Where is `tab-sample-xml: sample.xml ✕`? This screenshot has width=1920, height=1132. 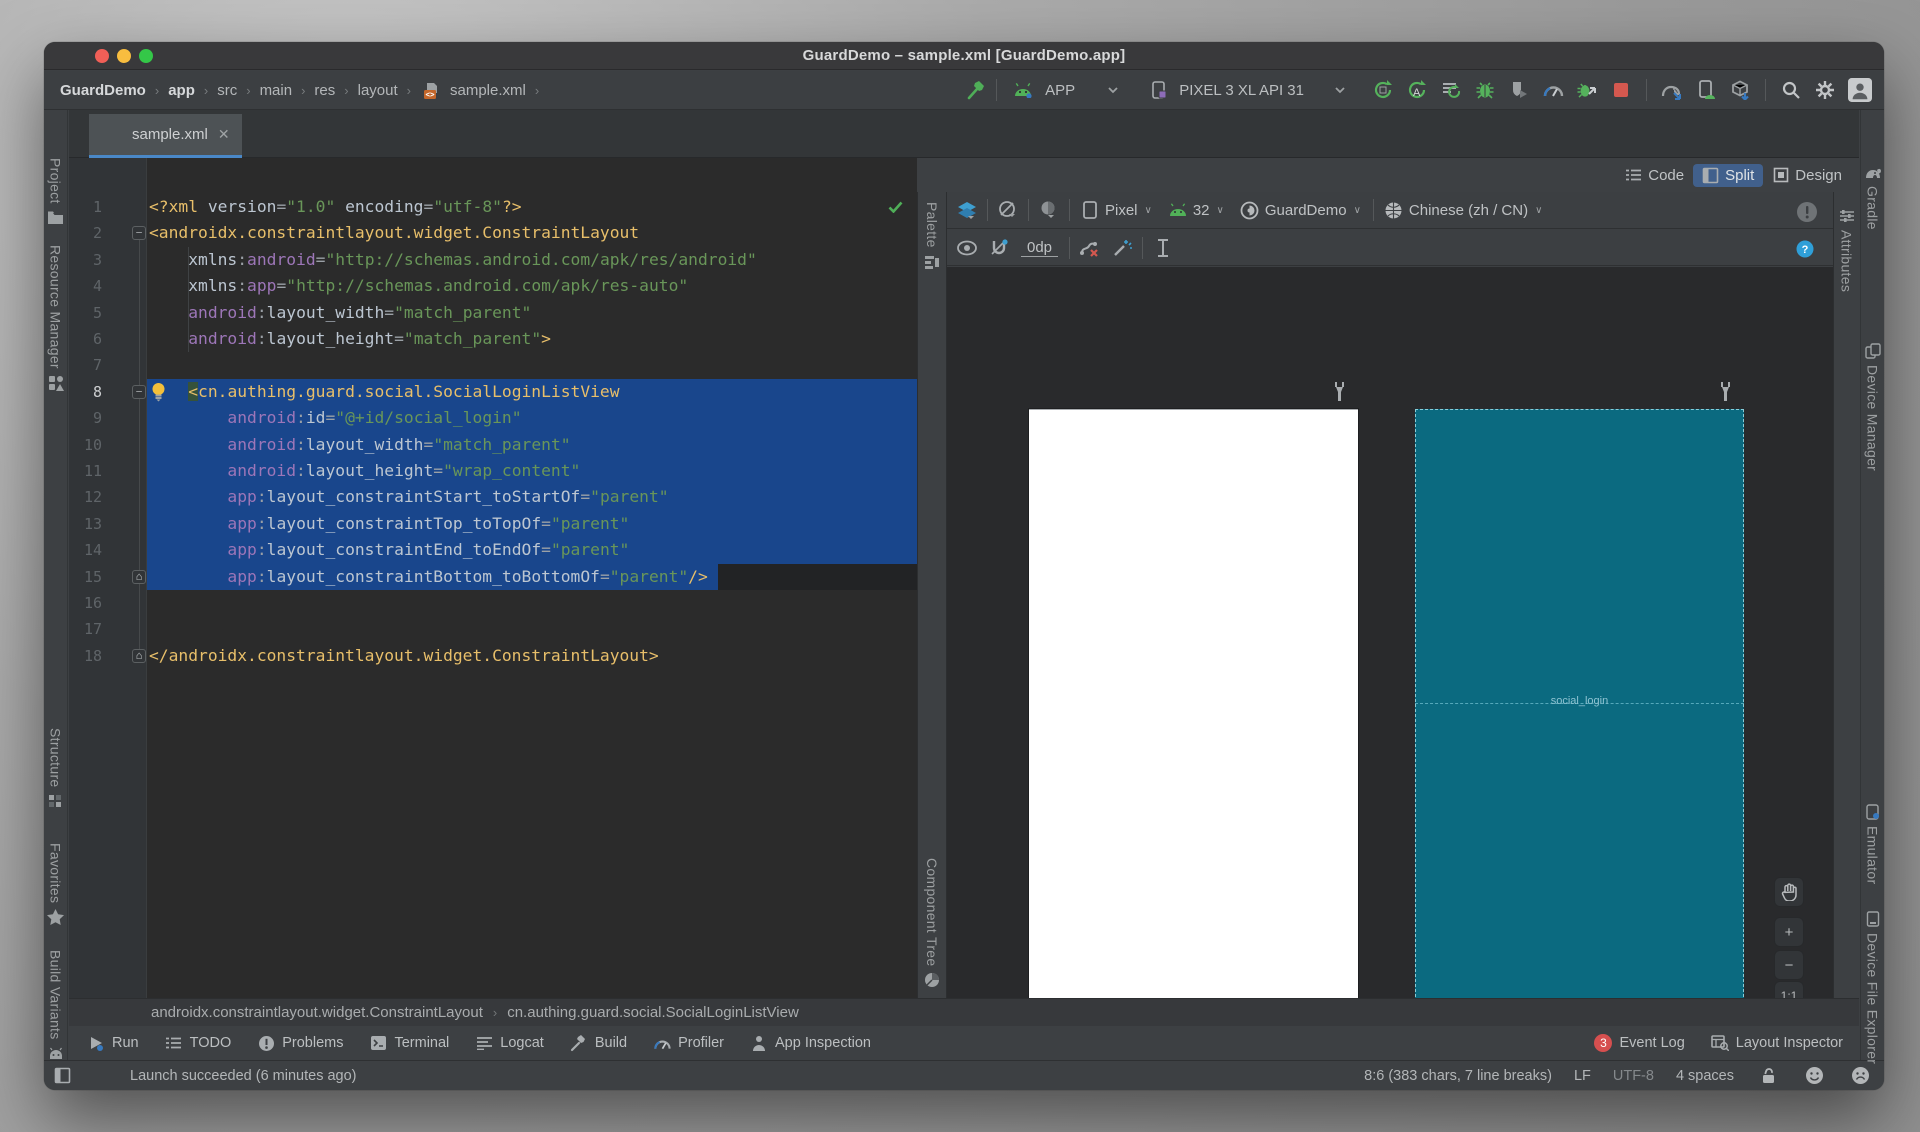
tab-sample-xml: sample.xml ✕ is located at coordinates (165, 136).